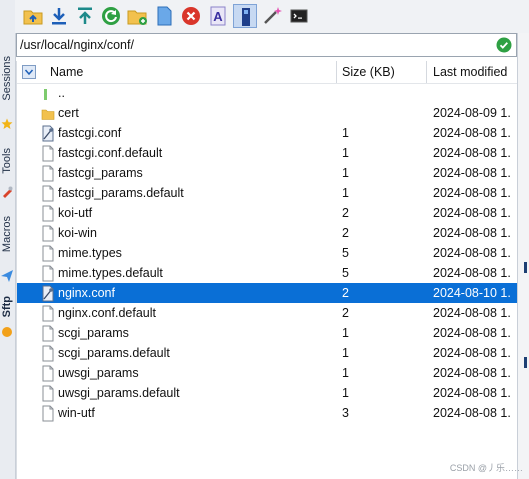 This screenshot has width=529, height=479. What do you see at coordinates (472, 113) in the screenshot?
I see `file-modified: 2024-08-09 1.` at bounding box center [472, 113].